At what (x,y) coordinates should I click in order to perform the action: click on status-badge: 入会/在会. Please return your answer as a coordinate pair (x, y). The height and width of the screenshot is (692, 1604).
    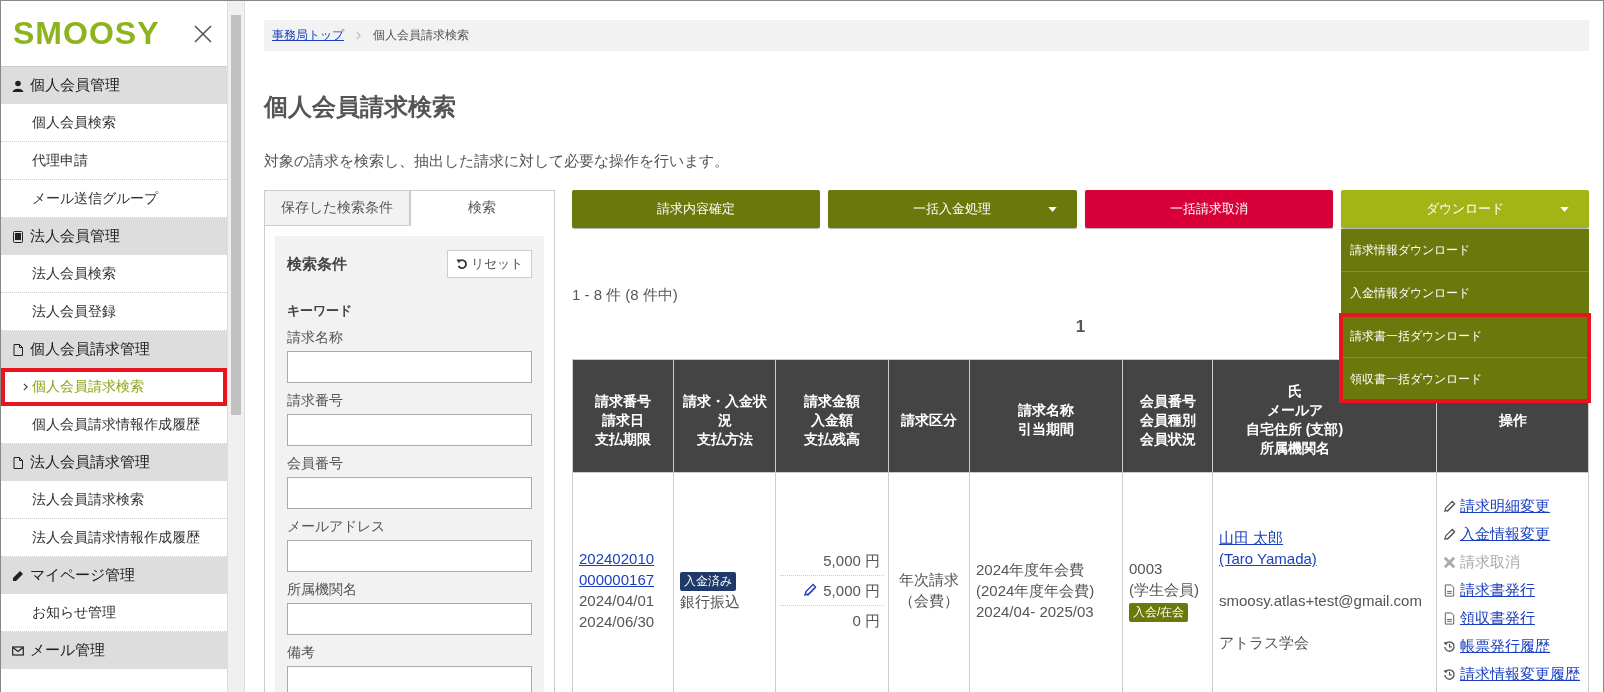
    Looking at the image, I should click on (1159, 612).